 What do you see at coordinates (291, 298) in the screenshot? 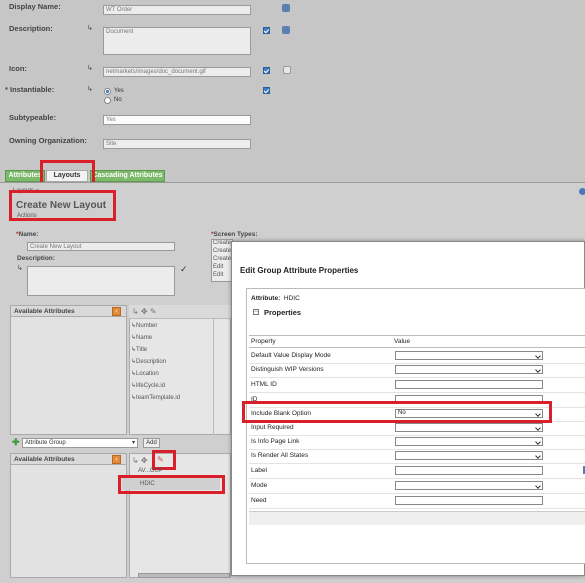
I see `attribute-value: HDIC` at bounding box center [291, 298].